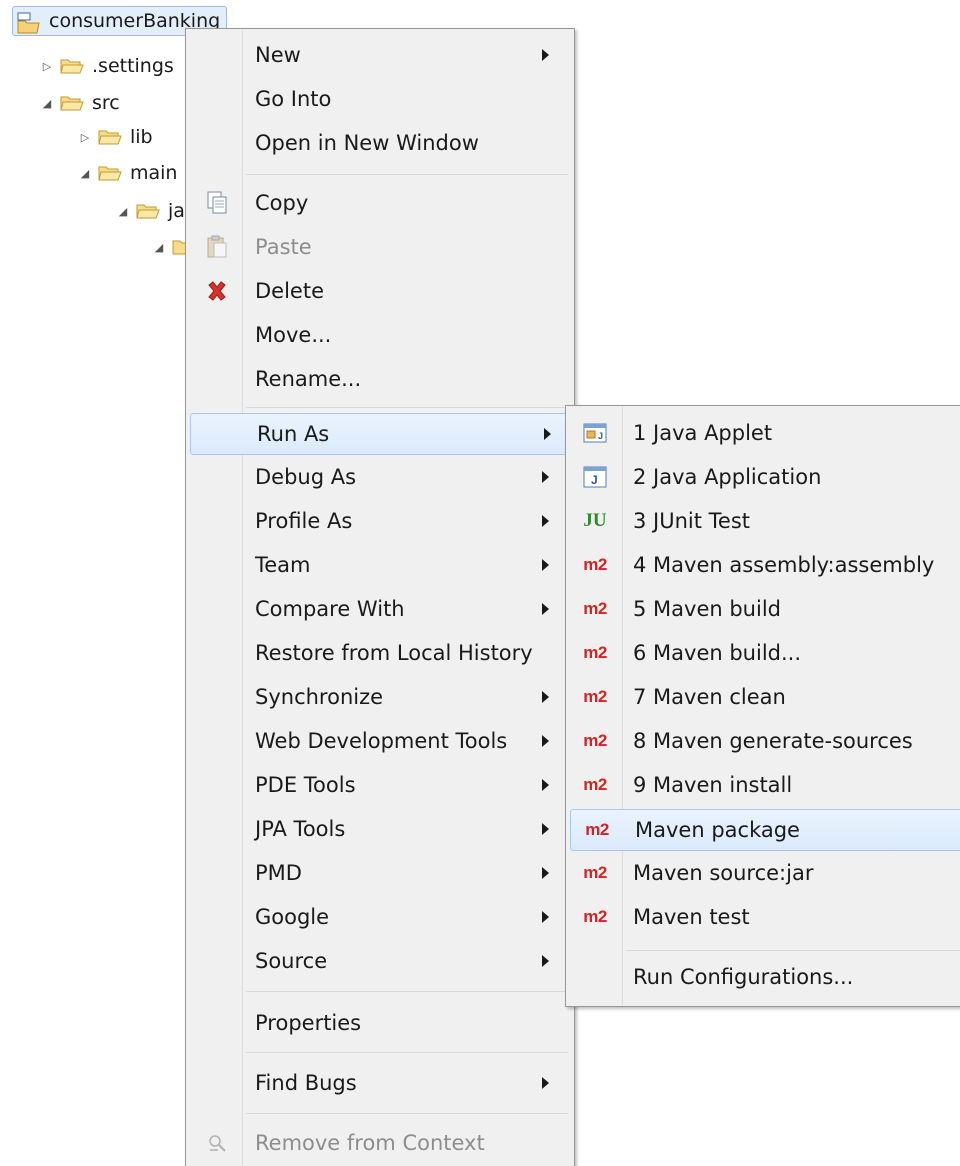 This screenshot has height=1166, width=960. I want to click on menu-item-synchronize: Synchronize, so click(380, 697).